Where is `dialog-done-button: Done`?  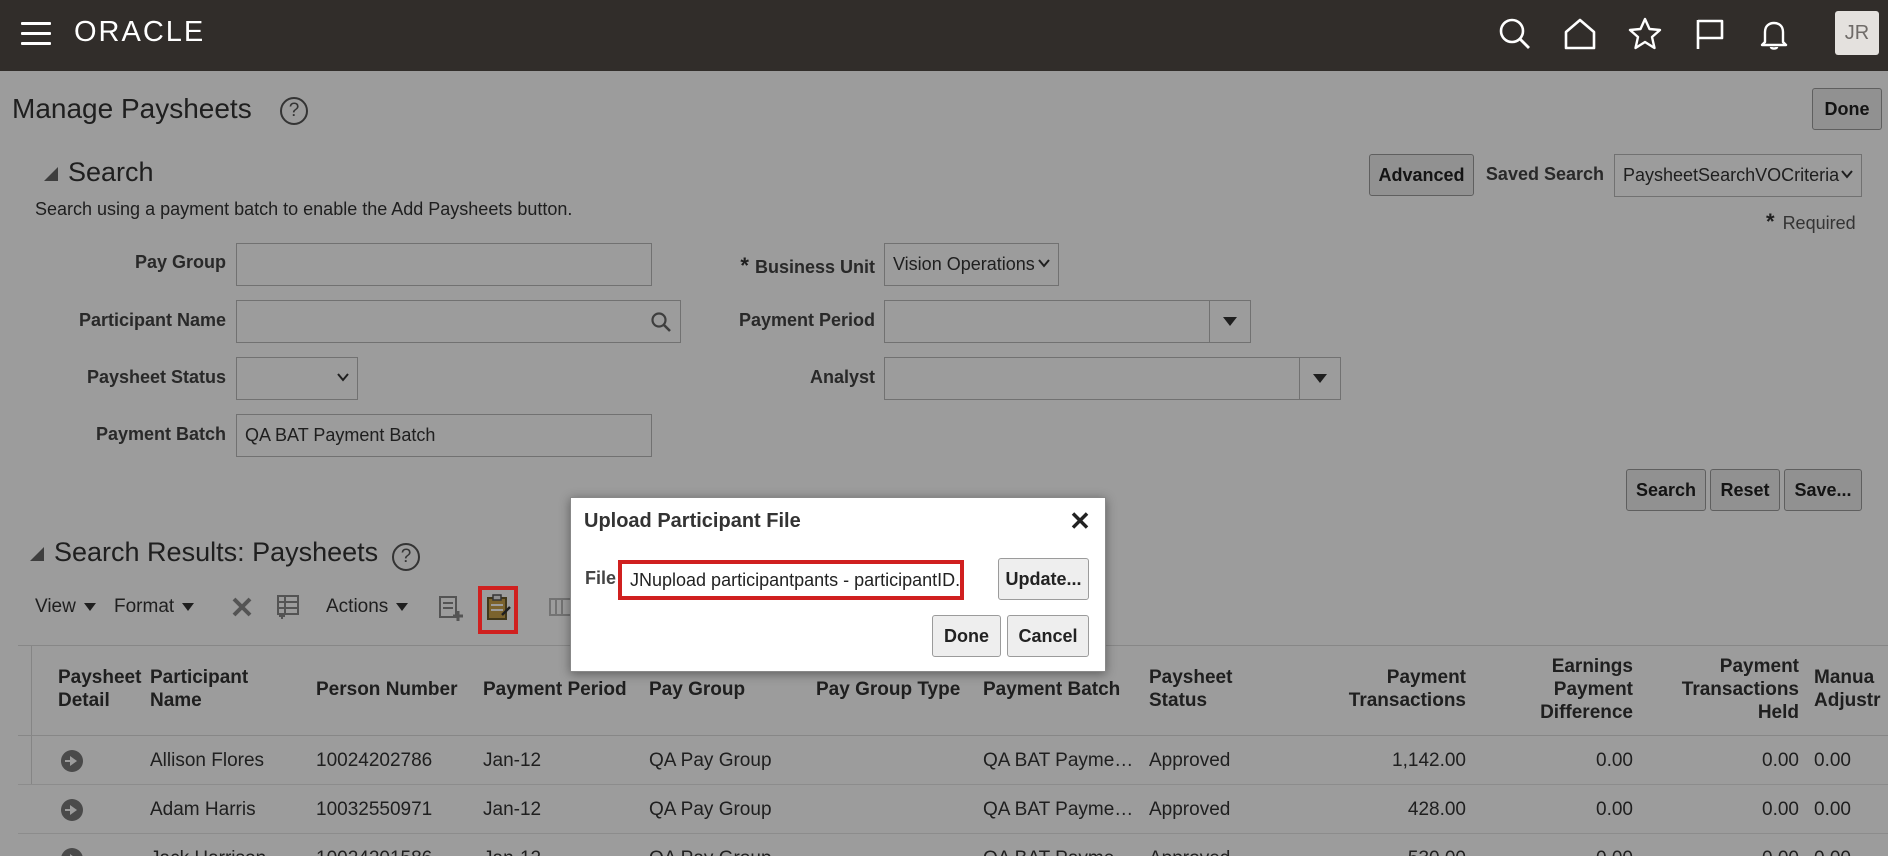 dialog-done-button: Done is located at coordinates (966, 636).